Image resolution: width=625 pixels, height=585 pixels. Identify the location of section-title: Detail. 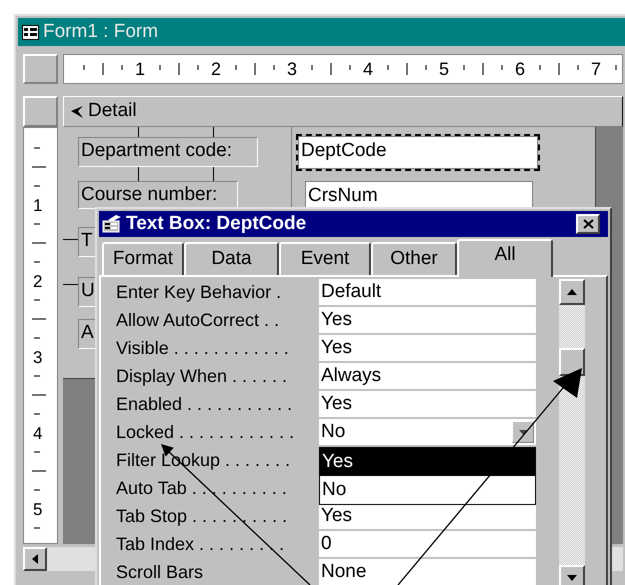
(112, 111).